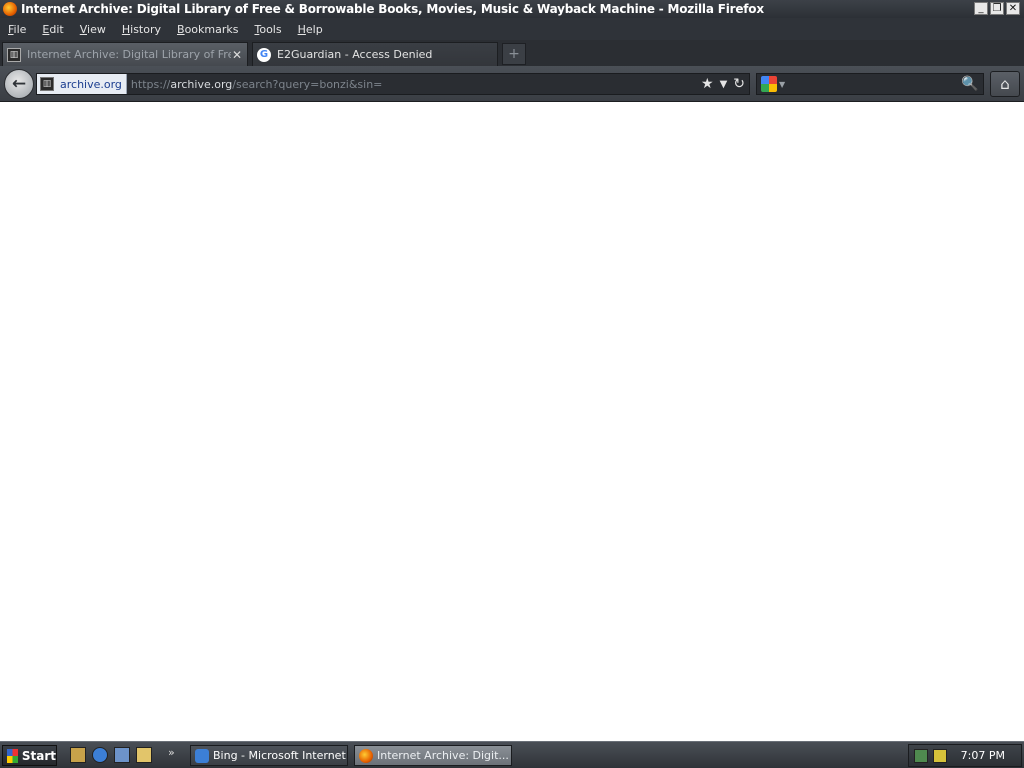  I want to click on new-tab-button: +, so click(514, 54).